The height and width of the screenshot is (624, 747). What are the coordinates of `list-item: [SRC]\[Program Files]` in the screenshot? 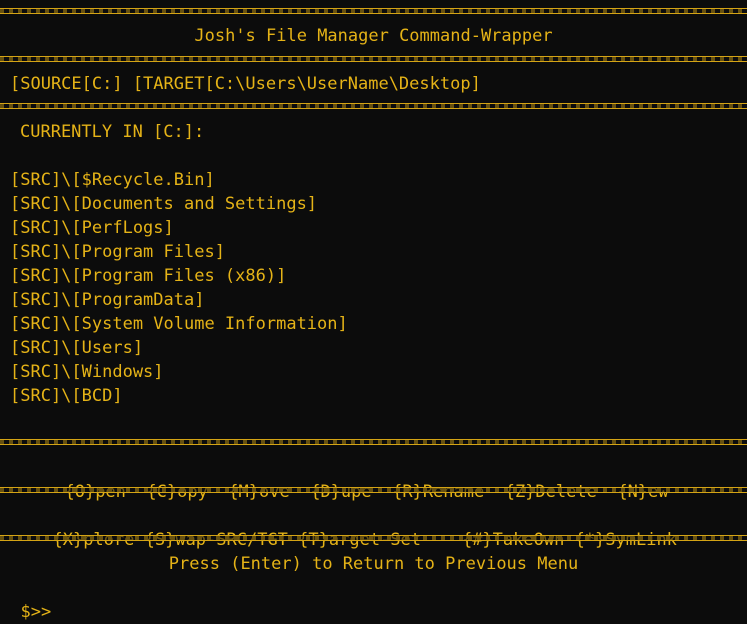 It's located at (179, 252).